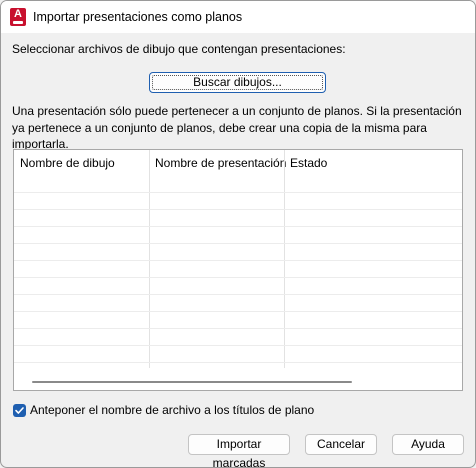 Image resolution: width=476 pixels, height=468 pixels. I want to click on autocad-app-icon: A, so click(18, 17).